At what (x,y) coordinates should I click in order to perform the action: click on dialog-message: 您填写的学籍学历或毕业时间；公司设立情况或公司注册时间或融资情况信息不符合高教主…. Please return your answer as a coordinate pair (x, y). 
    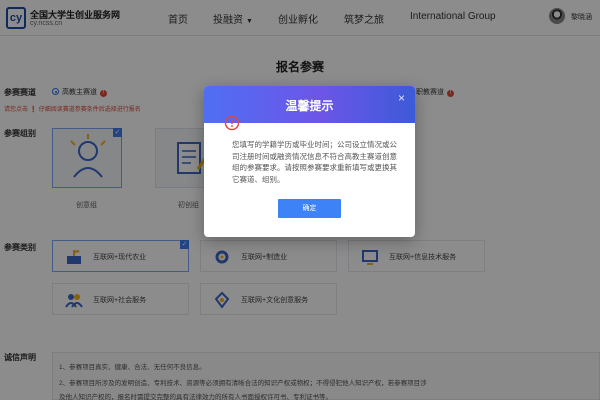
    Looking at the image, I should click on (314, 162).